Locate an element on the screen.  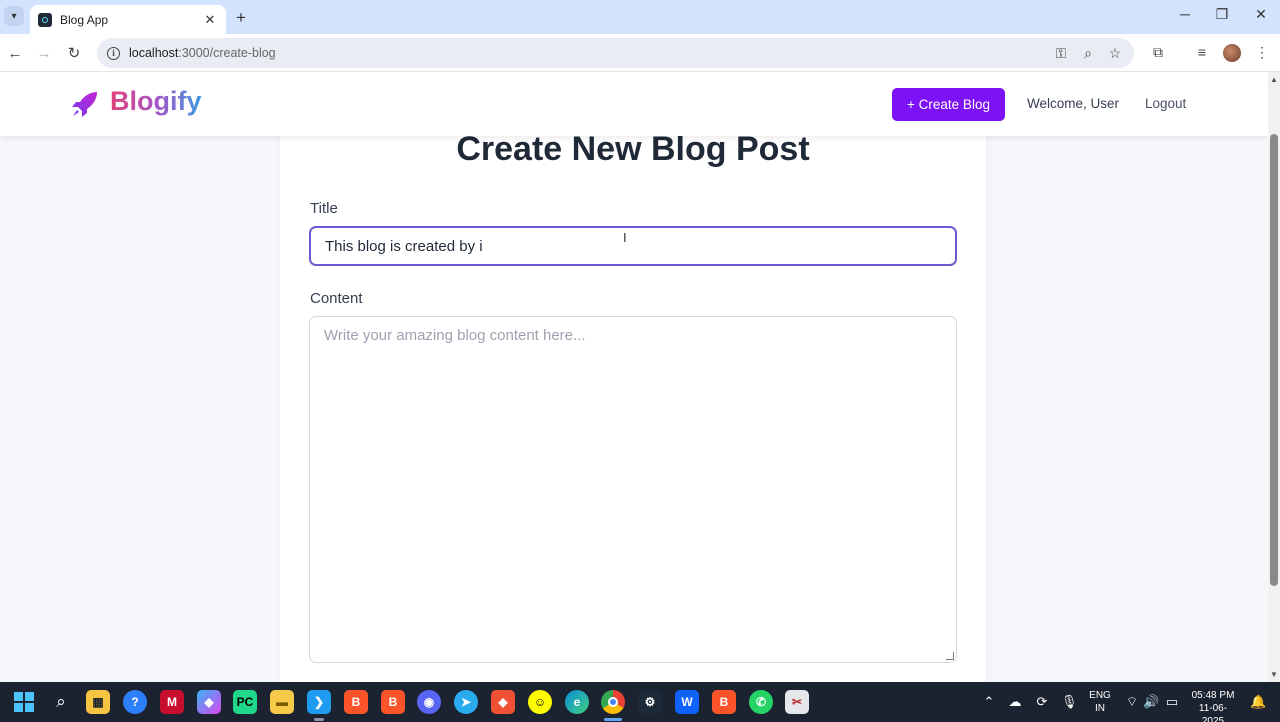
discord-icon: ◉ is located at coordinates (429, 702).